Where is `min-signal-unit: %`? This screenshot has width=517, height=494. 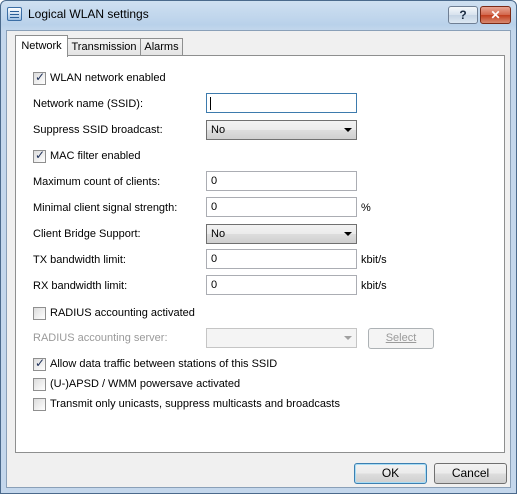
min-signal-unit: % is located at coordinates (366, 208).